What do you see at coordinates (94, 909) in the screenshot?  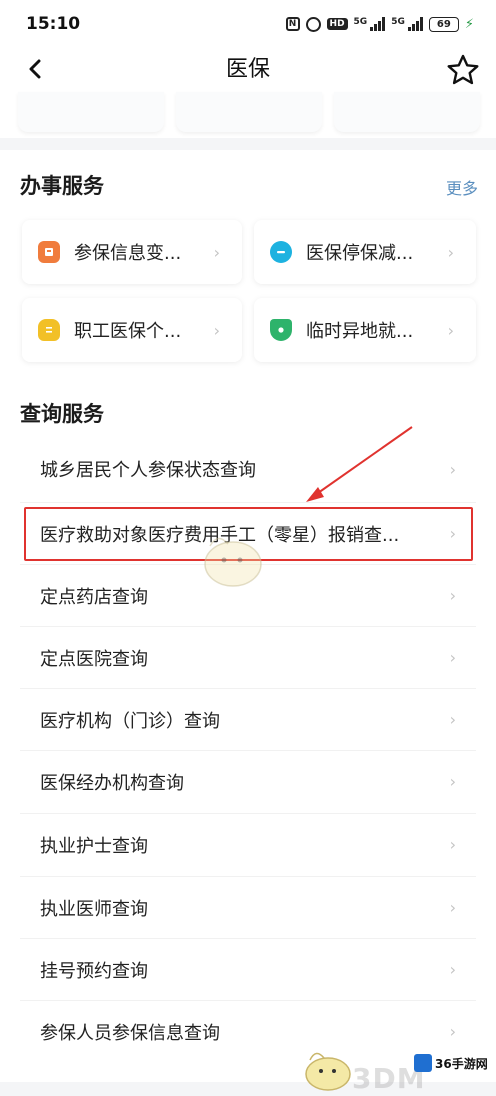 I see `query-label: 执业医师查询` at bounding box center [94, 909].